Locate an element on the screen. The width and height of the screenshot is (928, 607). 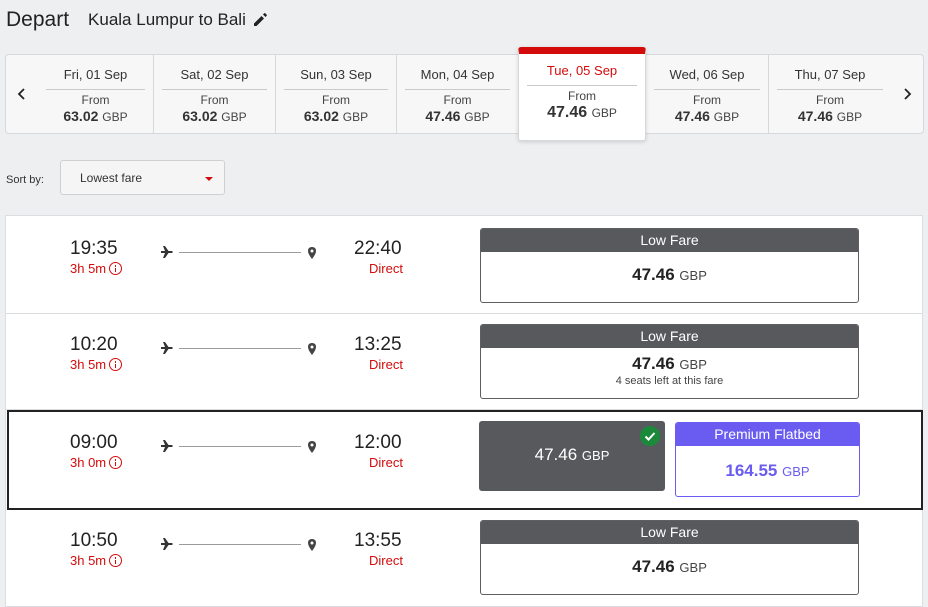
seats-left-note: 4 seats left at this fare is located at coordinates (669, 381).